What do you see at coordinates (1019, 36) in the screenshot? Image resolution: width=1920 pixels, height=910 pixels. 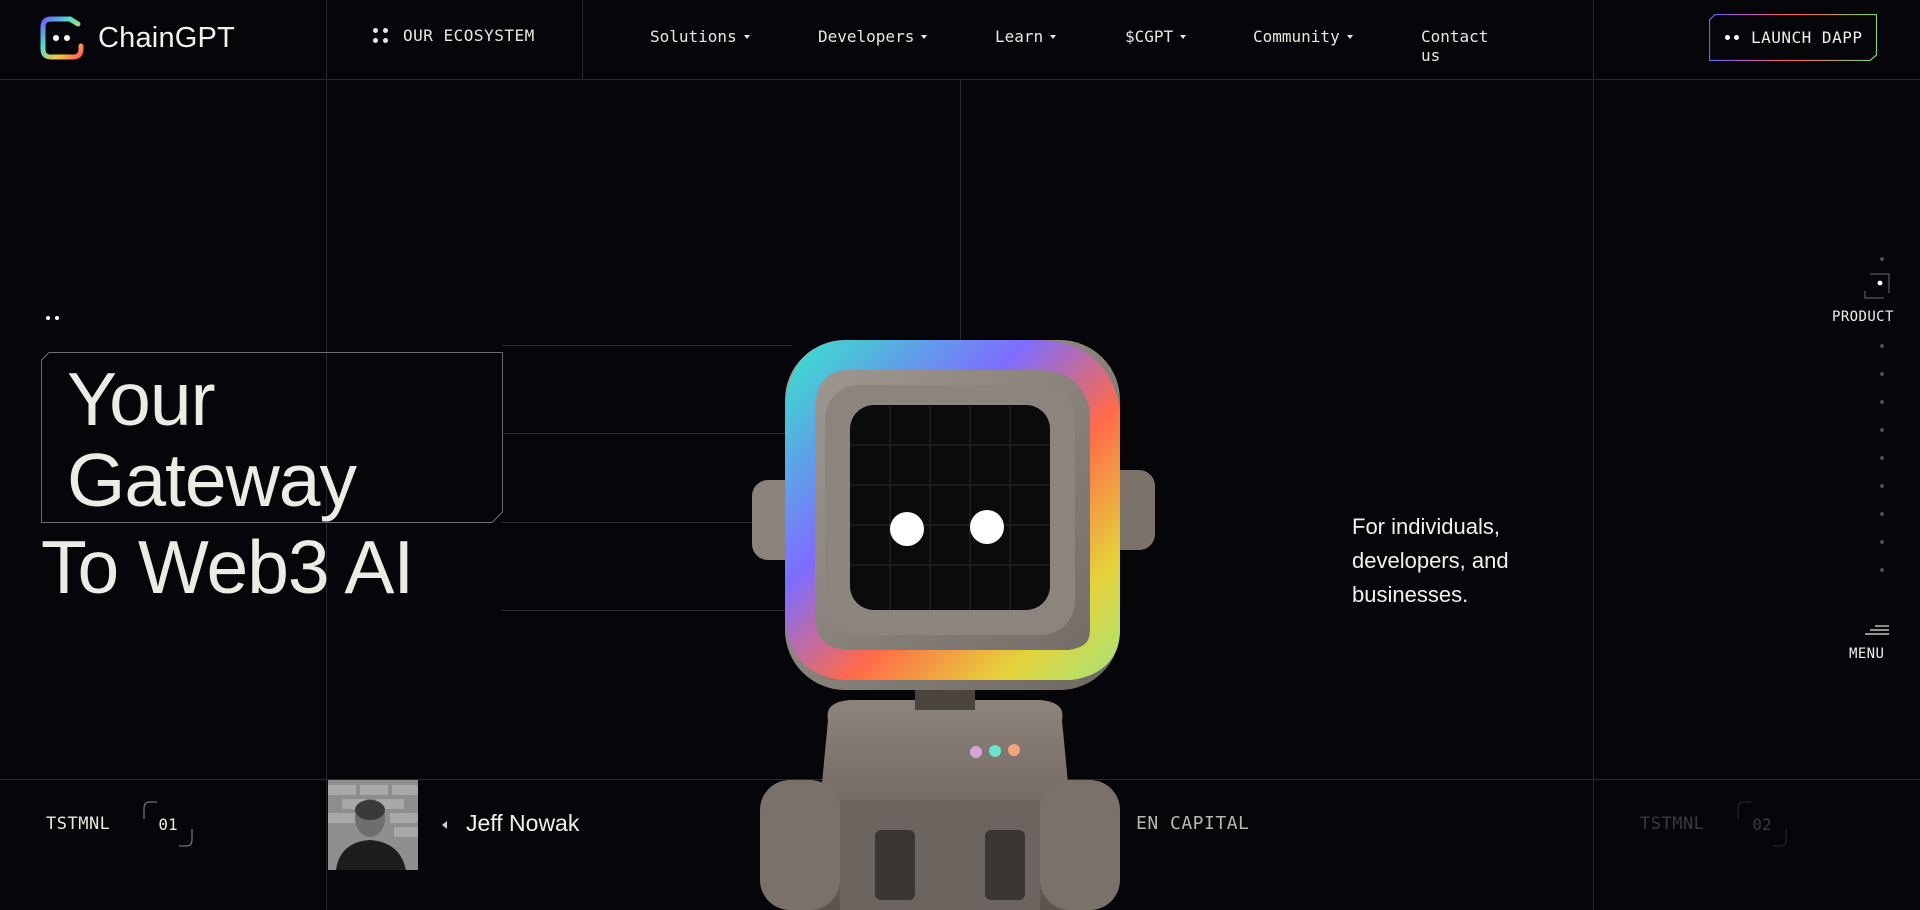 I see `nav-label: Learn` at bounding box center [1019, 36].